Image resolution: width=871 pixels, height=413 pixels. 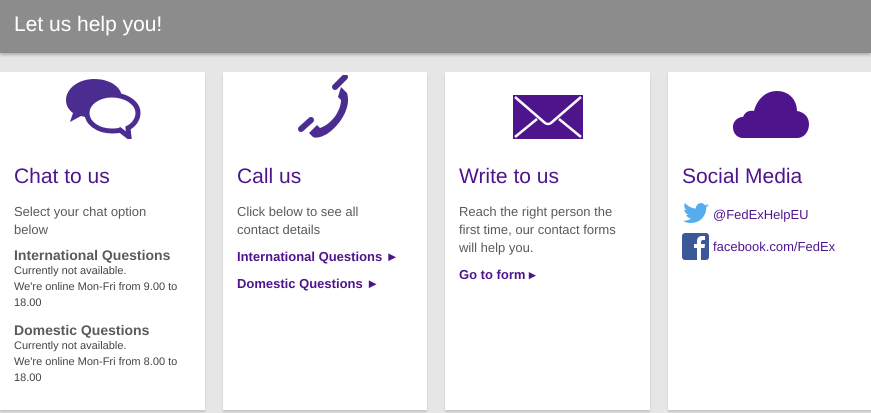 What do you see at coordinates (96, 295) in the screenshot?
I see `availability-text: We're online Mon-Fri from 9.00 to 18.00` at bounding box center [96, 295].